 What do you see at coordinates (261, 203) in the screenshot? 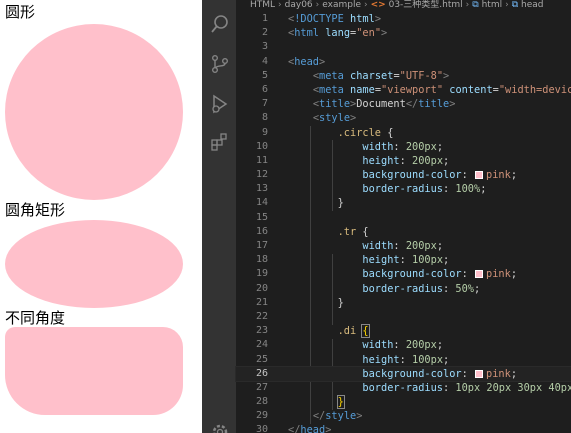
I see `line-number: 14` at bounding box center [261, 203].